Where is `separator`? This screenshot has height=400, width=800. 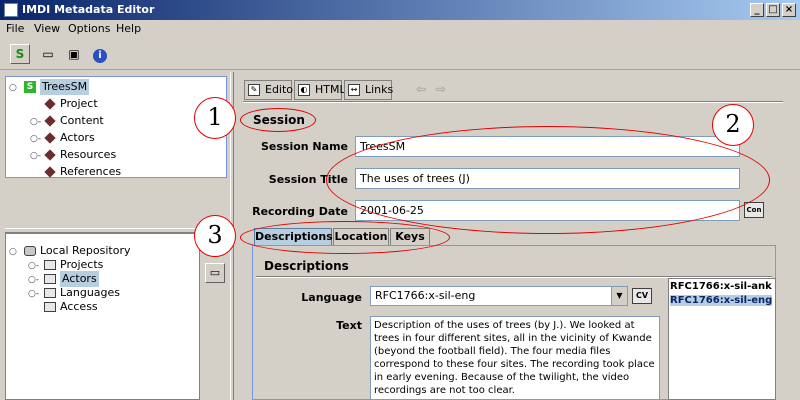 separator is located at coordinates (513, 102).